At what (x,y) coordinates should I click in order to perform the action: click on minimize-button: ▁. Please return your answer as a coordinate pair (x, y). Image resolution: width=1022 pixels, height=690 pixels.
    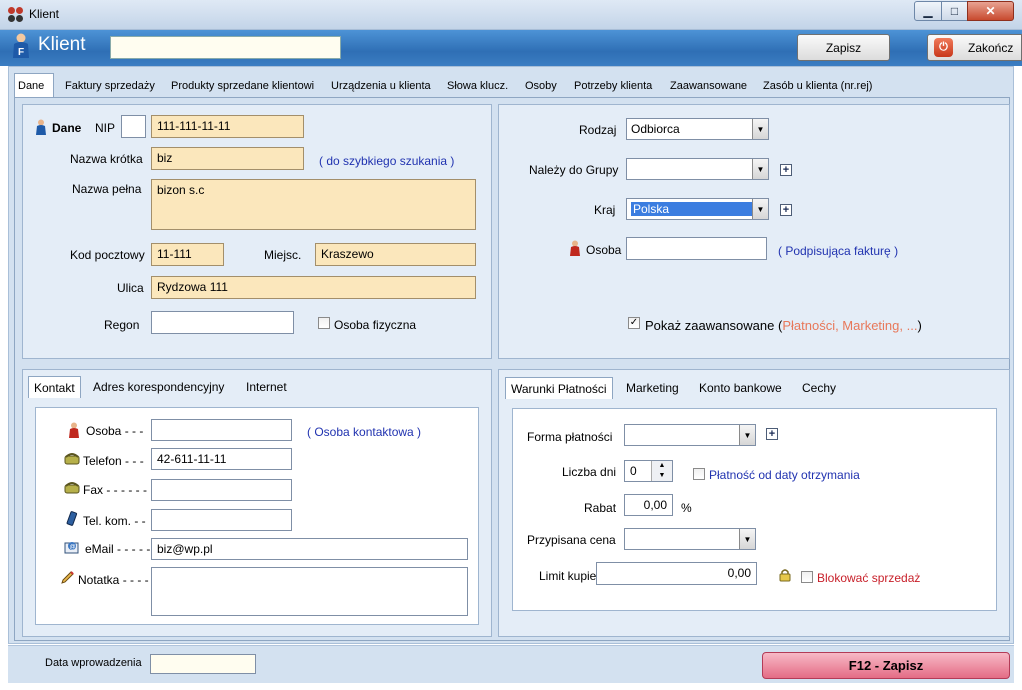
    Looking at the image, I should click on (928, 11).